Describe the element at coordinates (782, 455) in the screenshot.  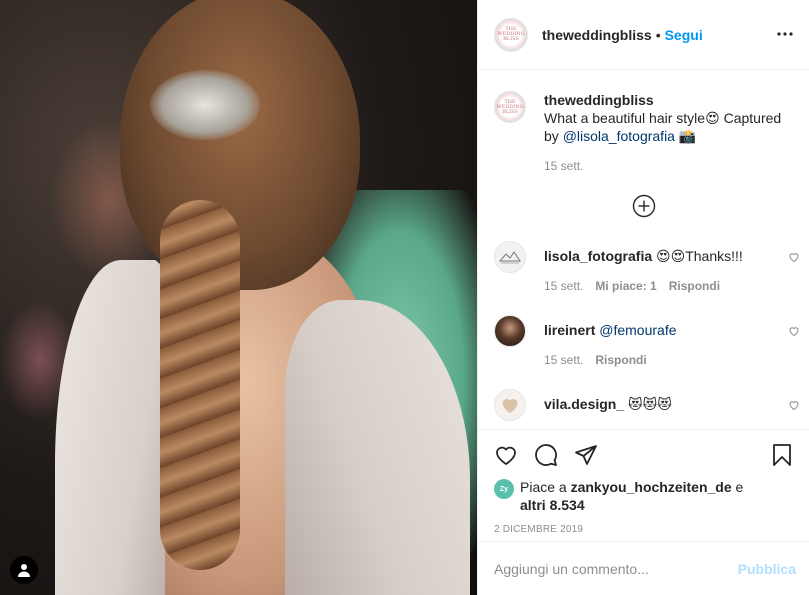
I see `save-bookmark-icon` at that location.